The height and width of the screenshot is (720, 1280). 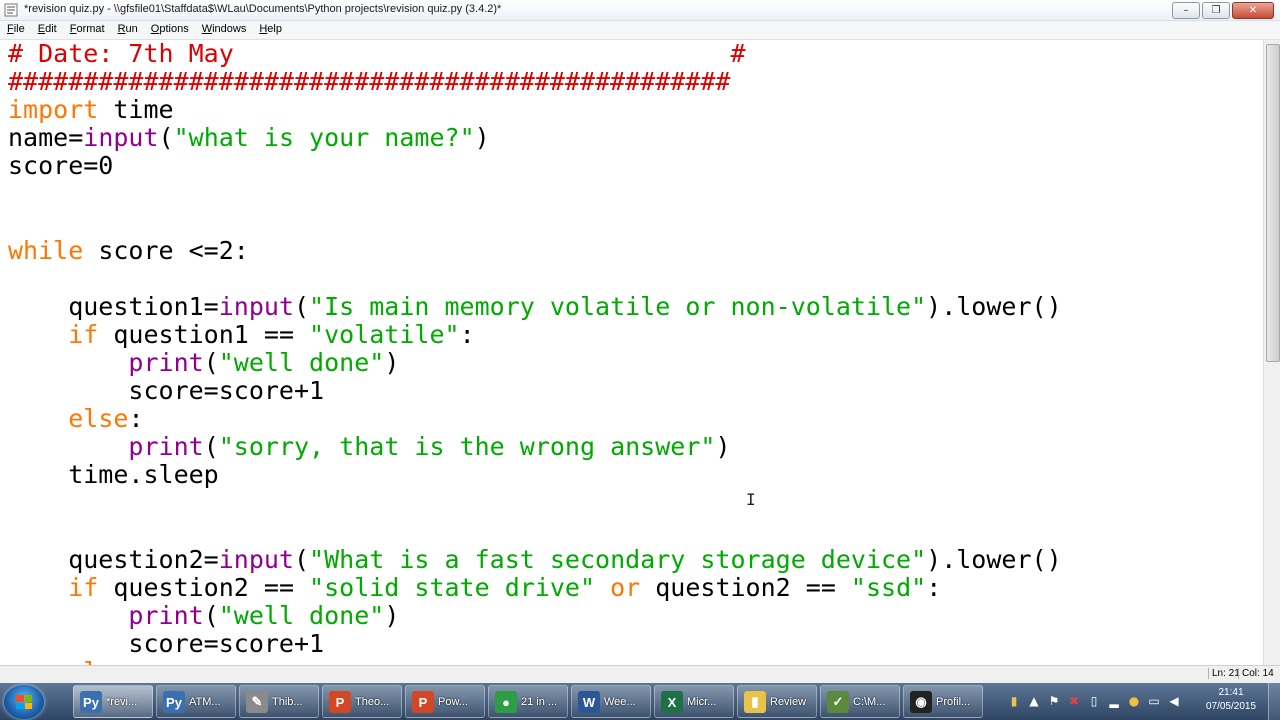 I want to click on flag-icon: ⚑, so click(x=1054, y=701).